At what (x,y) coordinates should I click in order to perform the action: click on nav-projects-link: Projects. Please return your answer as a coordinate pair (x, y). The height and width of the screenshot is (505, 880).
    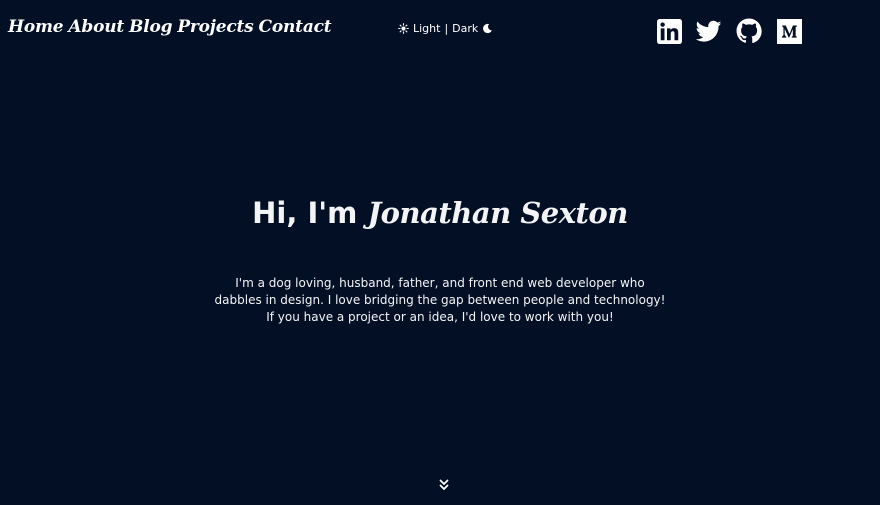
    Looking at the image, I should click on (215, 27).